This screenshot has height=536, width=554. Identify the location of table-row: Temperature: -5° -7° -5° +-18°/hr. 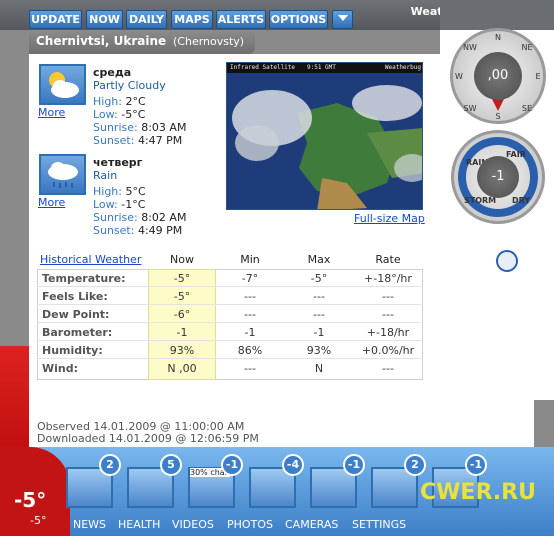
(229, 278).